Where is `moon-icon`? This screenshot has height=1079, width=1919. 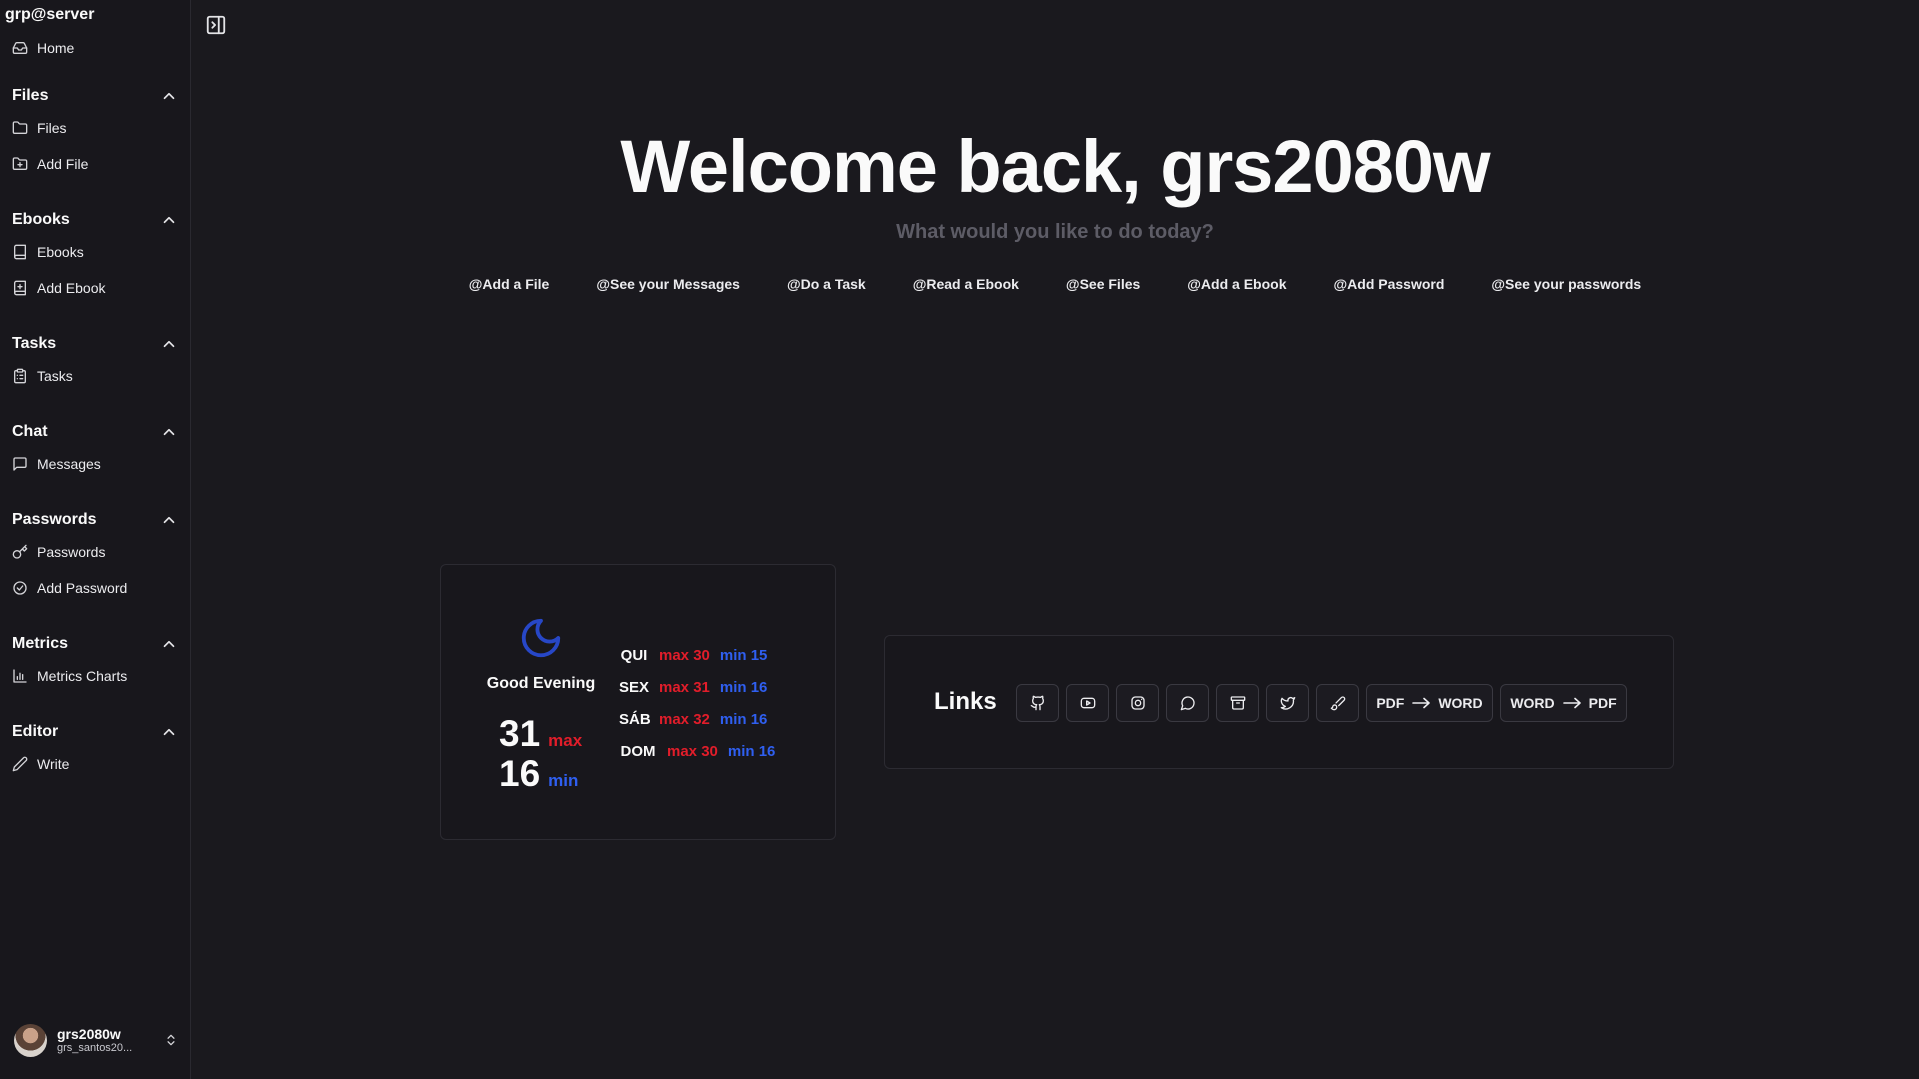
moon-icon is located at coordinates (541, 638).